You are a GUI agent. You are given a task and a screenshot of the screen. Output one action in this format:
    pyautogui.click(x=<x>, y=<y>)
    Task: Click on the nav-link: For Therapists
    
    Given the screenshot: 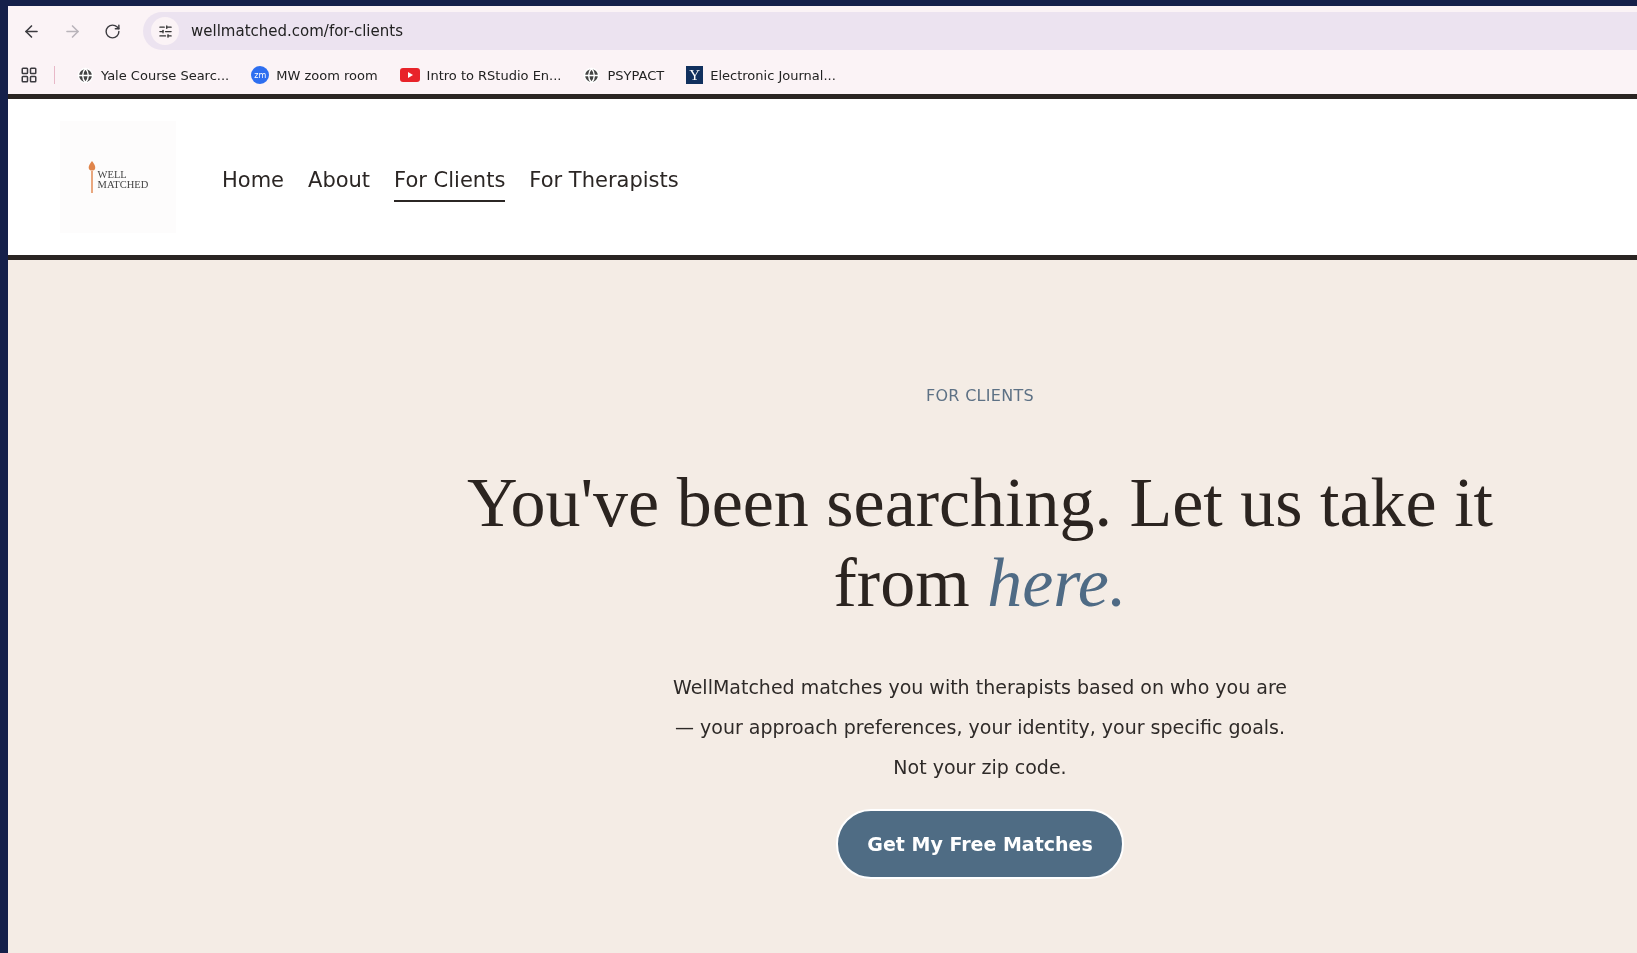 What is the action you would take?
    pyautogui.click(x=604, y=182)
    